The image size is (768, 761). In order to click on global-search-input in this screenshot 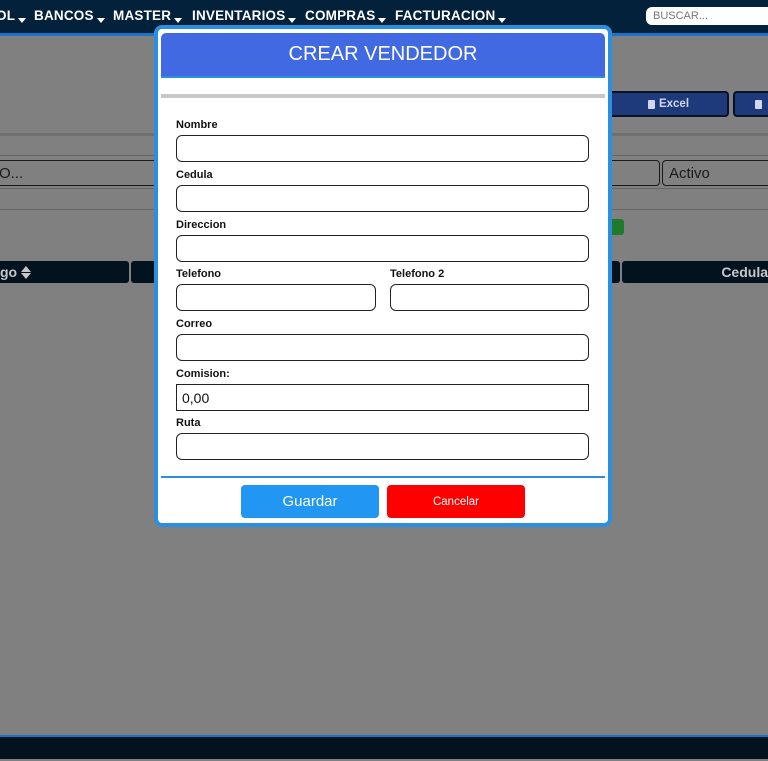, I will do `click(707, 16)`.